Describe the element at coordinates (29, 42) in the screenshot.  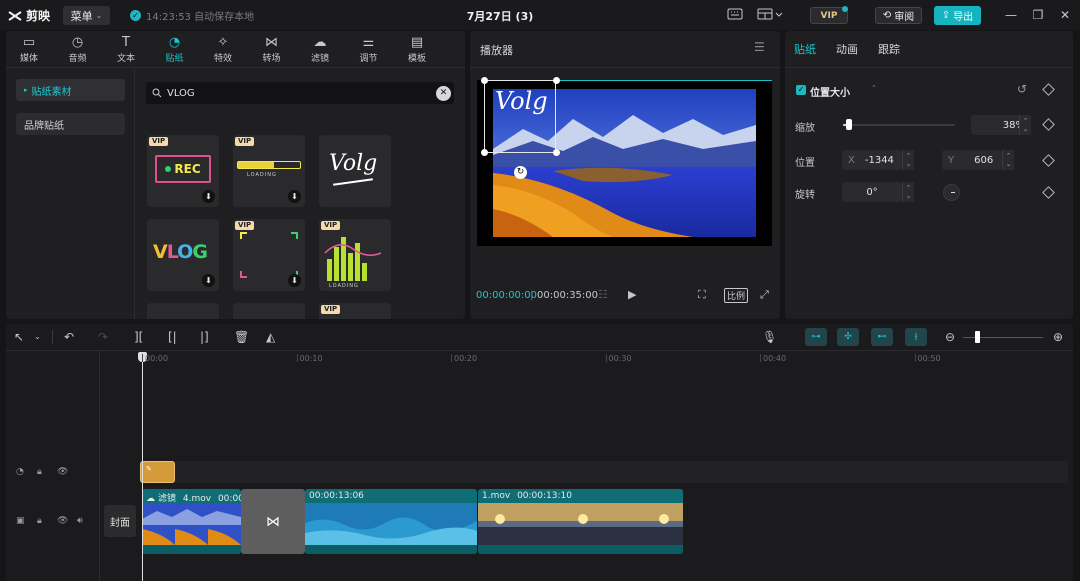
I see `media-icon: ▭` at that location.